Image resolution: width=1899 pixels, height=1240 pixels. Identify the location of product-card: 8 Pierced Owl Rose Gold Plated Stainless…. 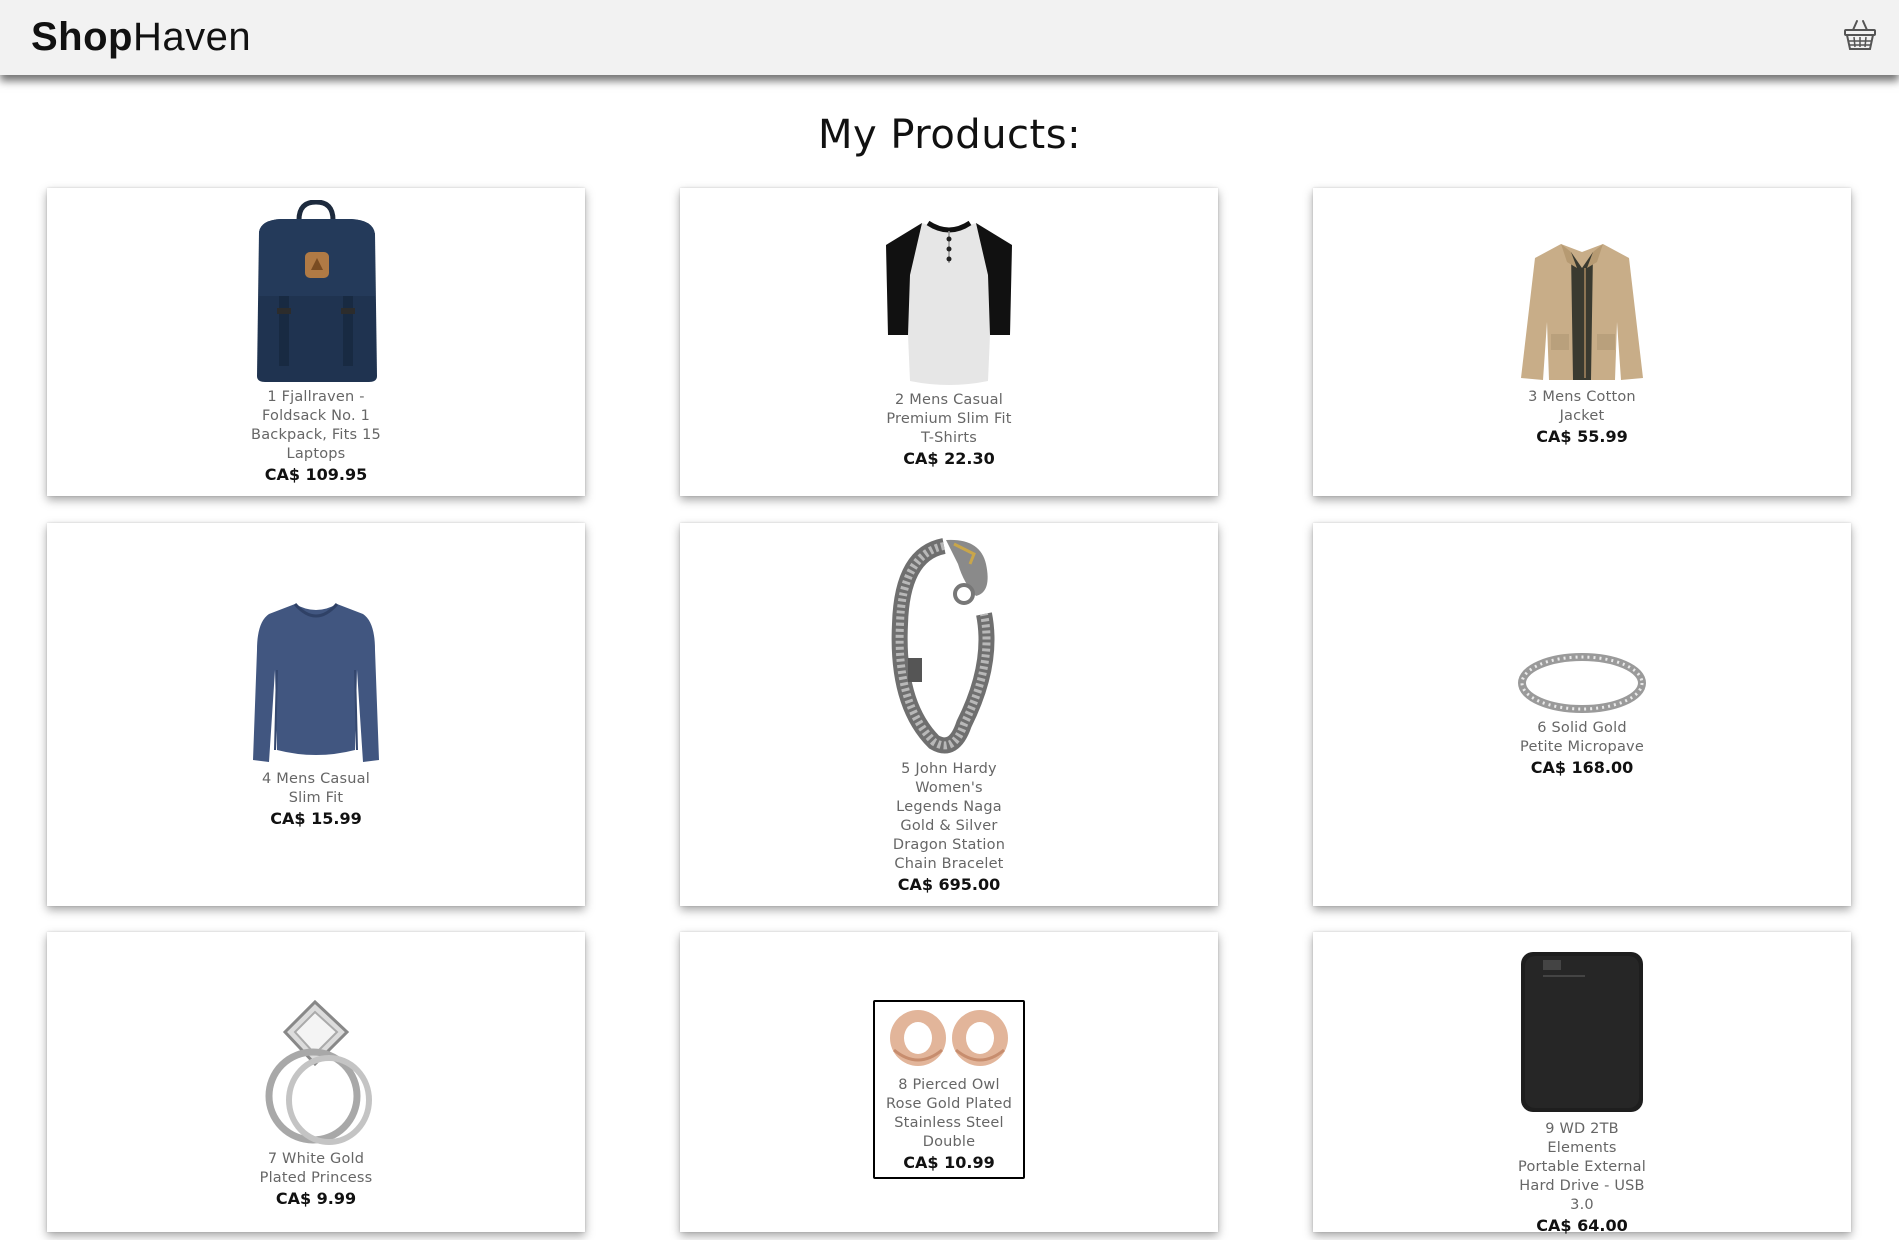
(949, 1082).